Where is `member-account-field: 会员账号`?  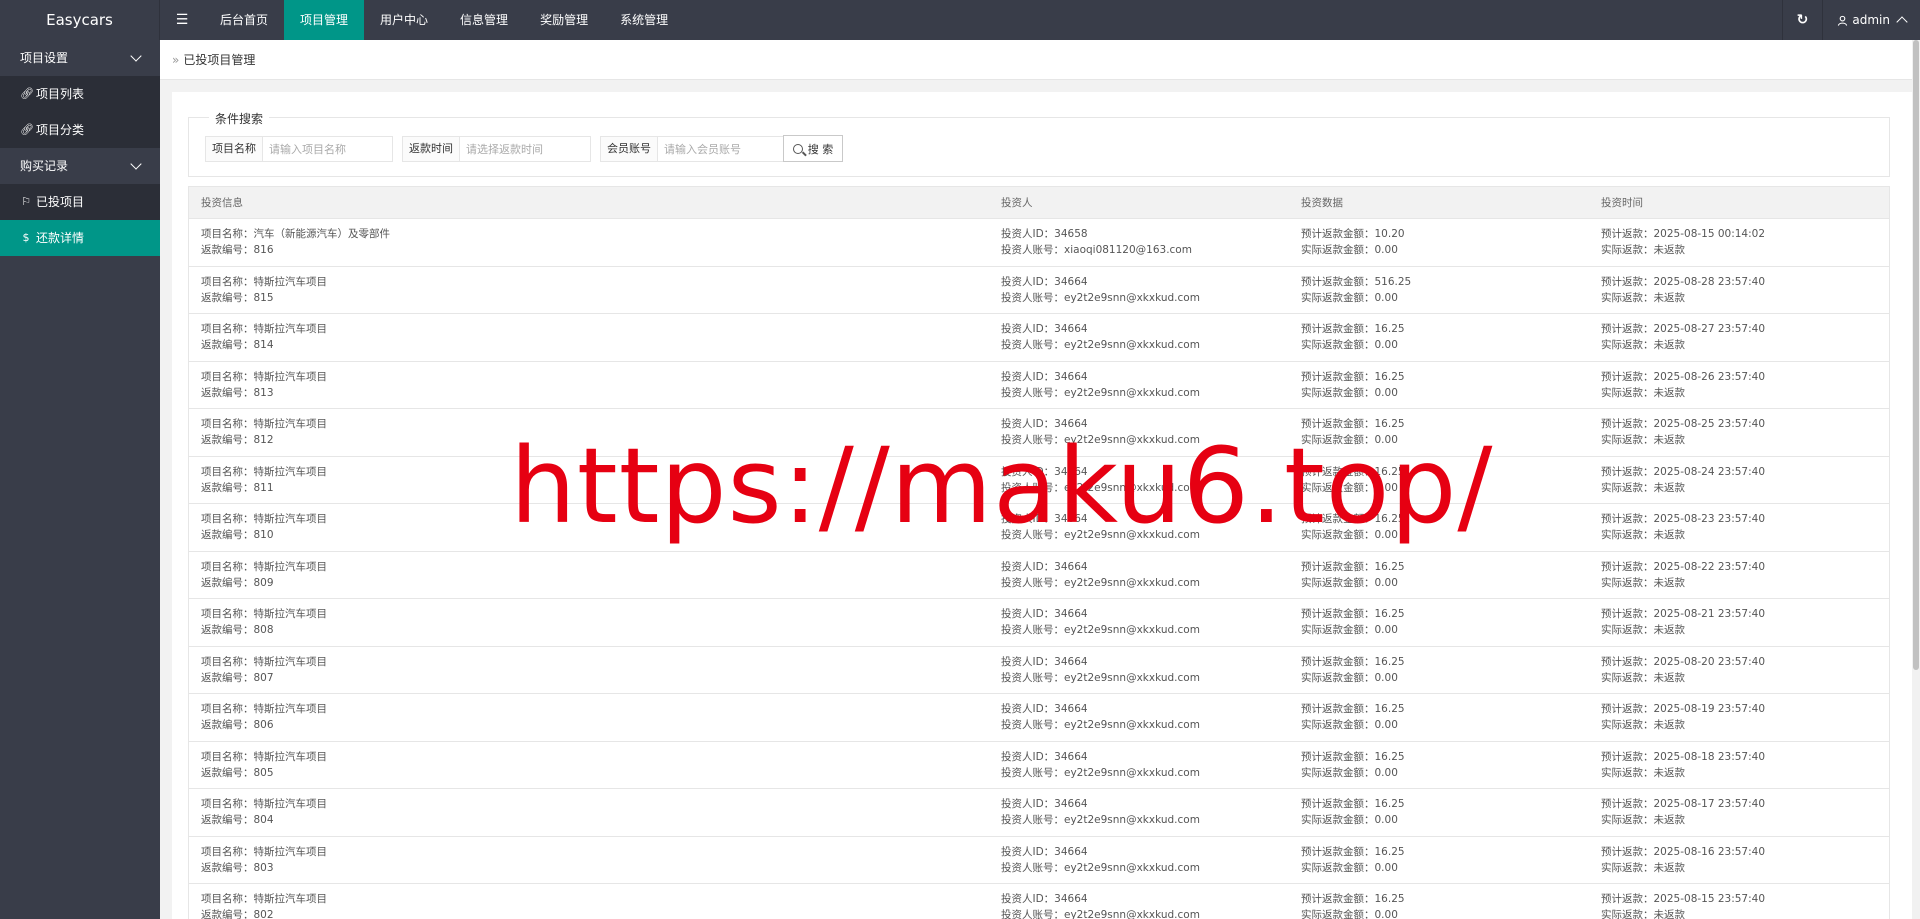 member-account-field: 会员账号 is located at coordinates (694, 149).